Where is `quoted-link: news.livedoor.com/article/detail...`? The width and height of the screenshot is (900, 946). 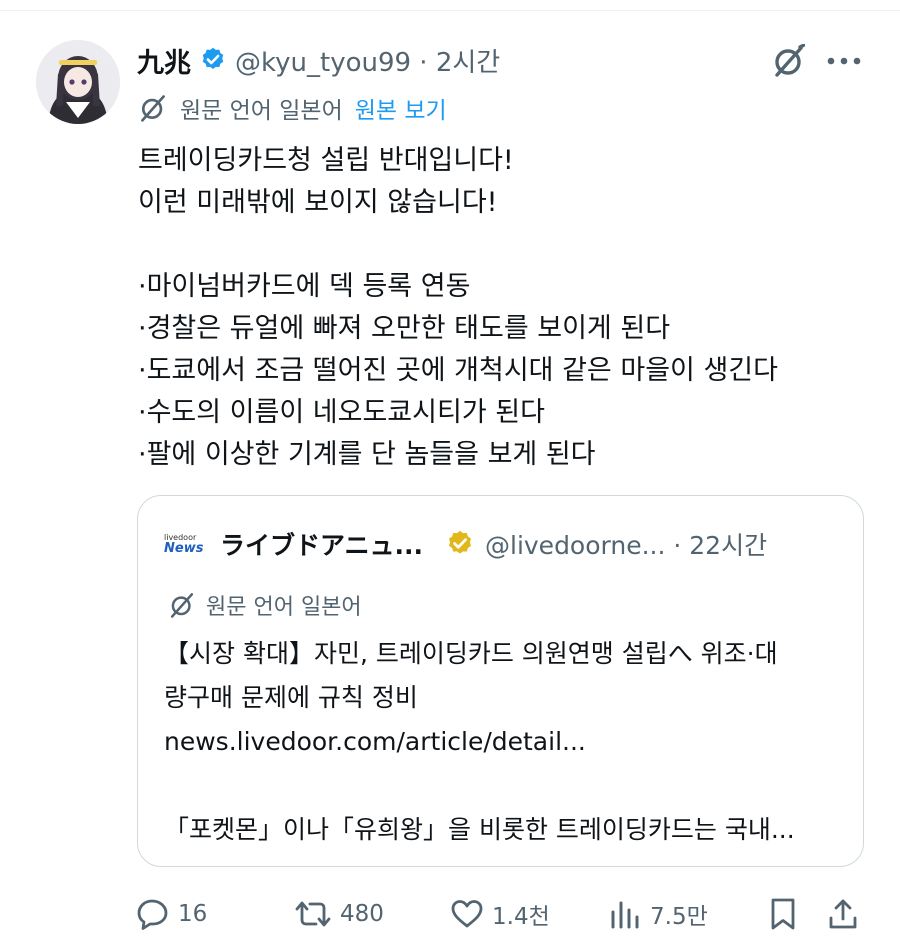 quoted-link: news.livedoor.com/article/detail... is located at coordinates (509, 742).